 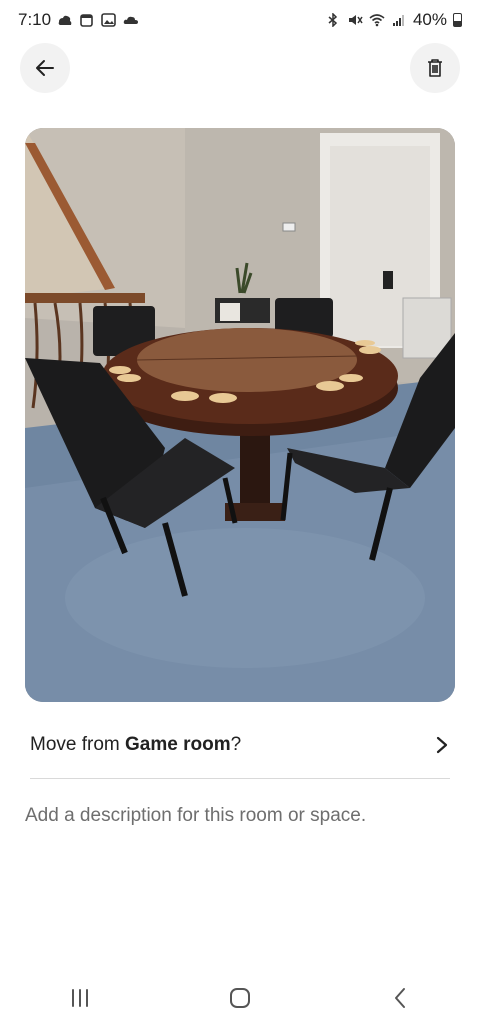 I want to click on mute-icon, so click(x=355, y=20).